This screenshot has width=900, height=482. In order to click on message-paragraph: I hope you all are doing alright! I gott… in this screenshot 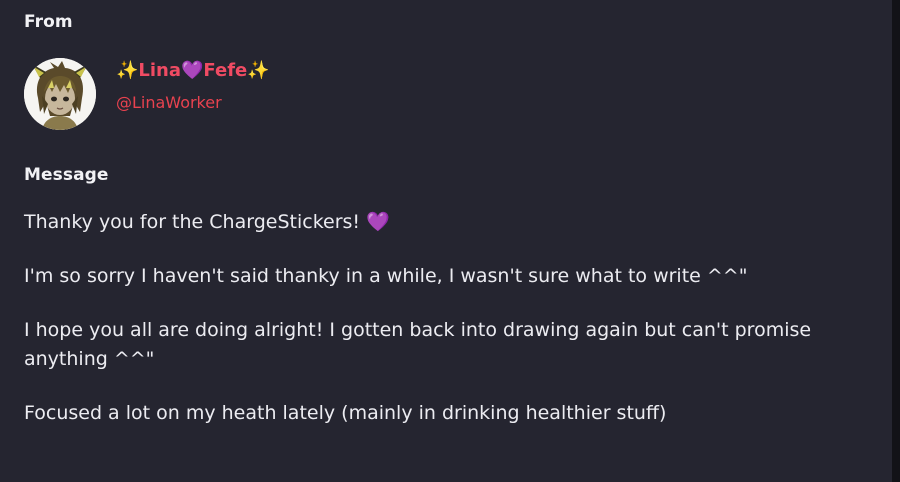, I will do `click(418, 344)`.